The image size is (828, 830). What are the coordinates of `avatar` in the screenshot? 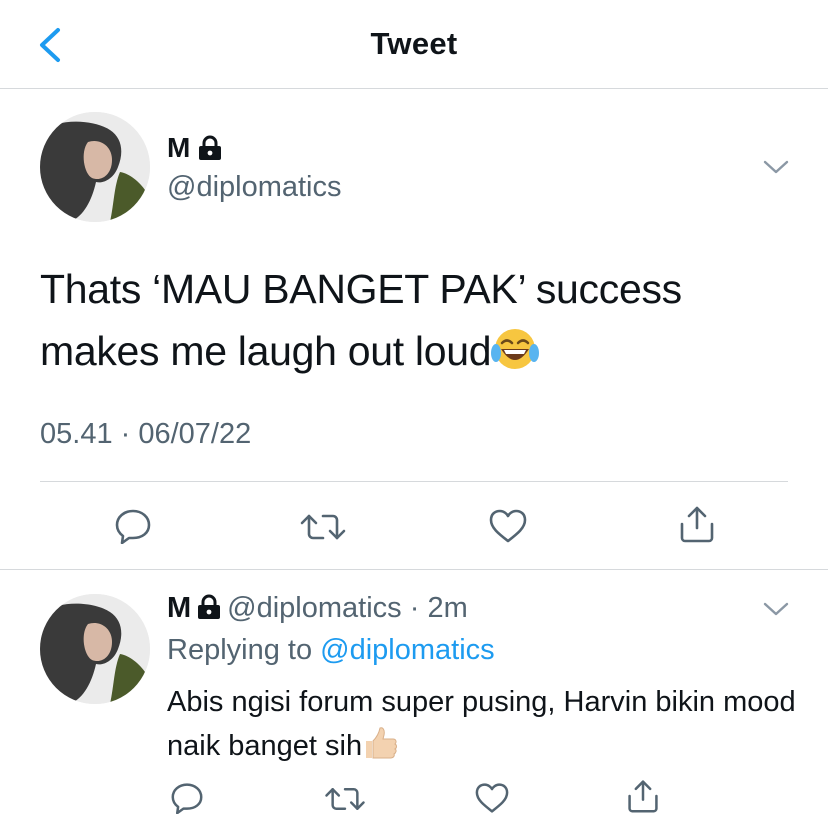 It's located at (95, 167).